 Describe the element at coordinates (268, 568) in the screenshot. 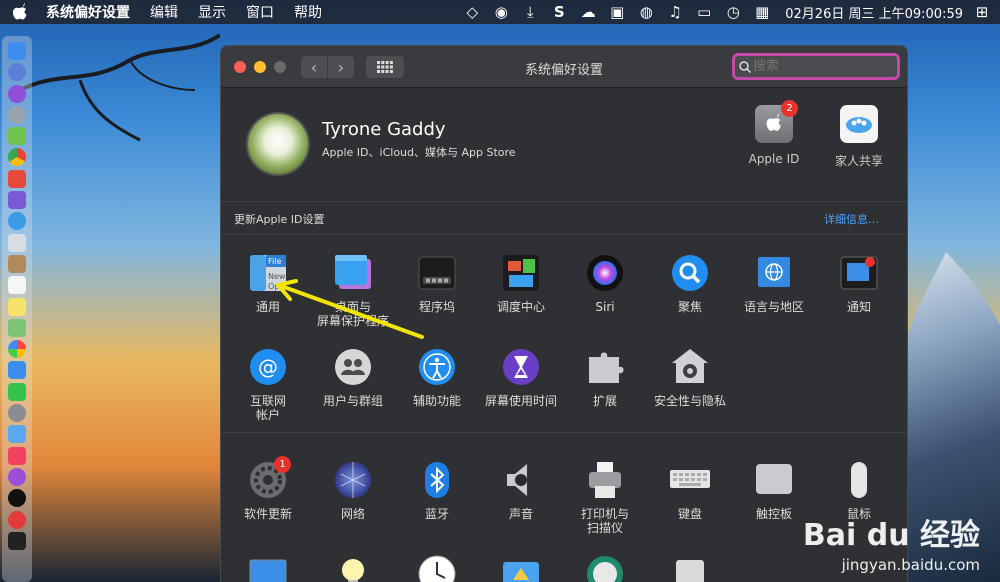

I see `pane-displays` at that location.